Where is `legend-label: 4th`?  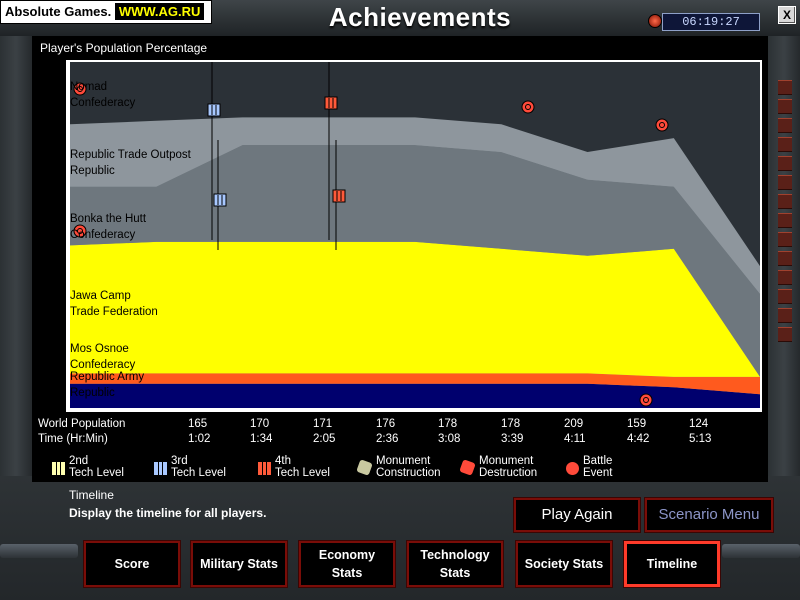
legend-label: 4th is located at coordinates (283, 461).